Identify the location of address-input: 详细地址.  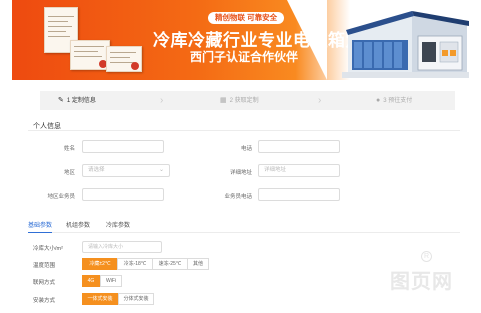
(299, 170).